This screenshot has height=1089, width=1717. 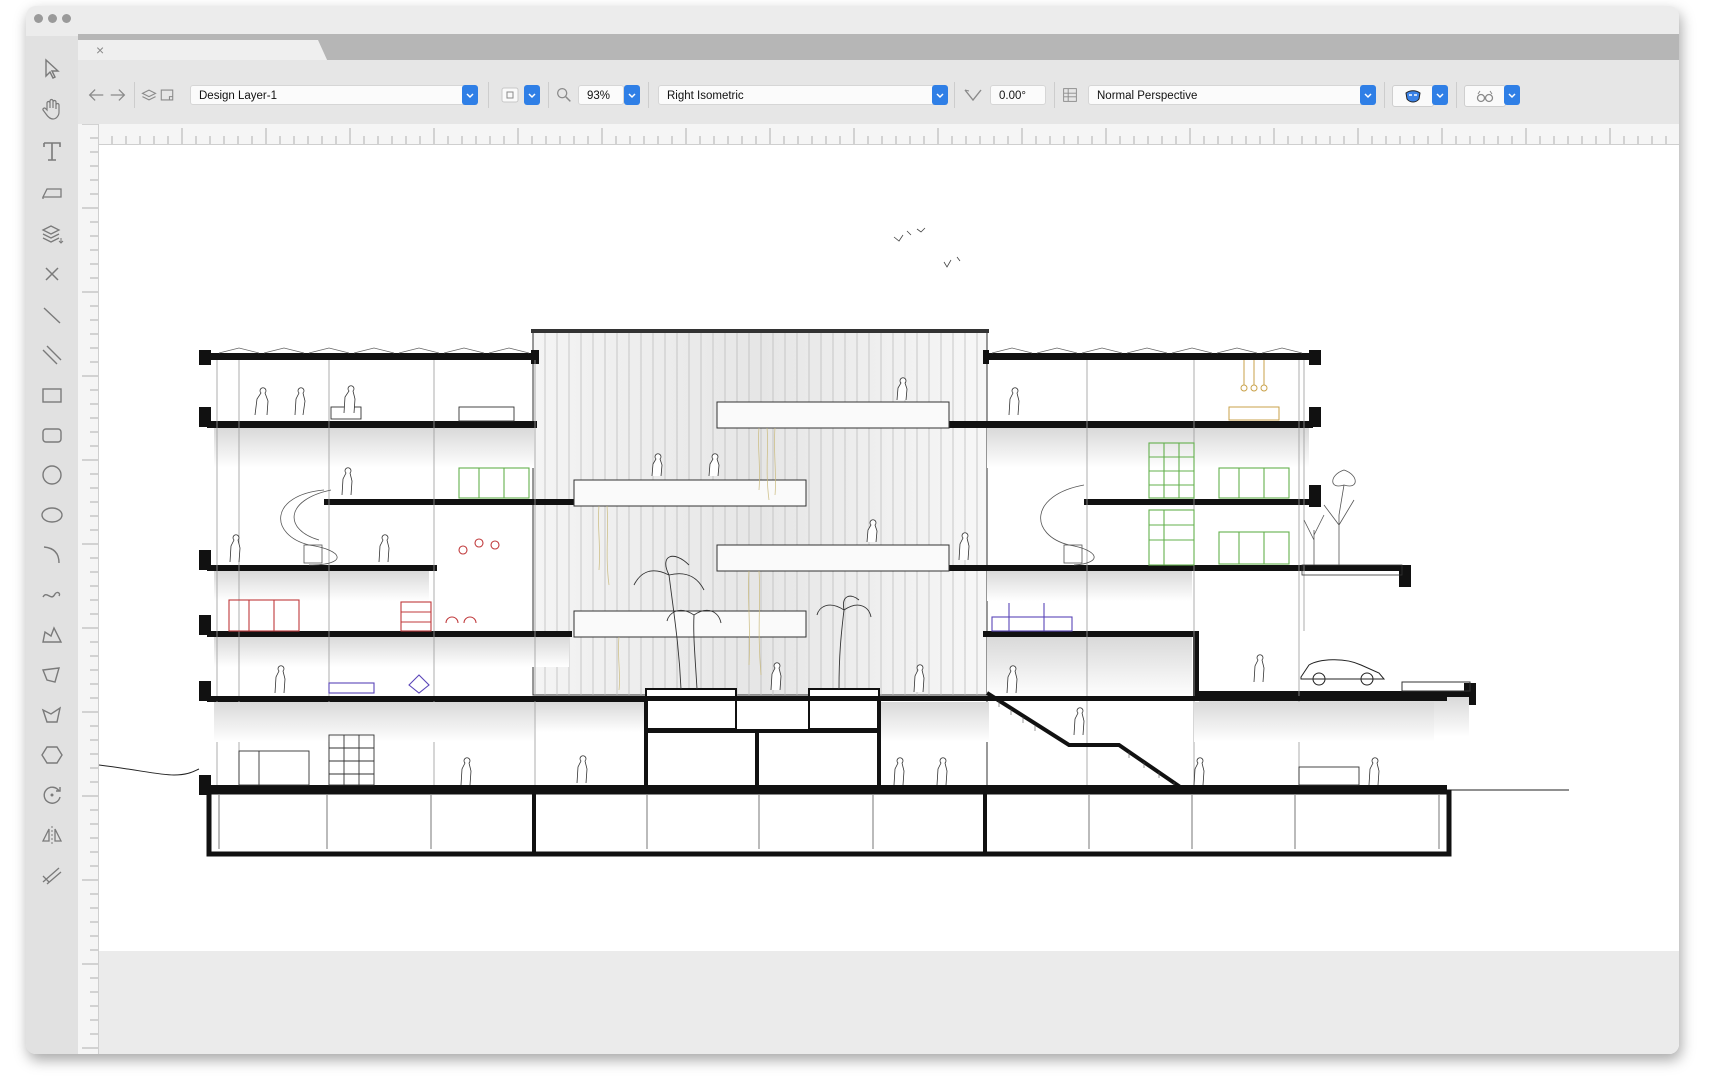 I want to click on dimension-icon, so click(x=52, y=875).